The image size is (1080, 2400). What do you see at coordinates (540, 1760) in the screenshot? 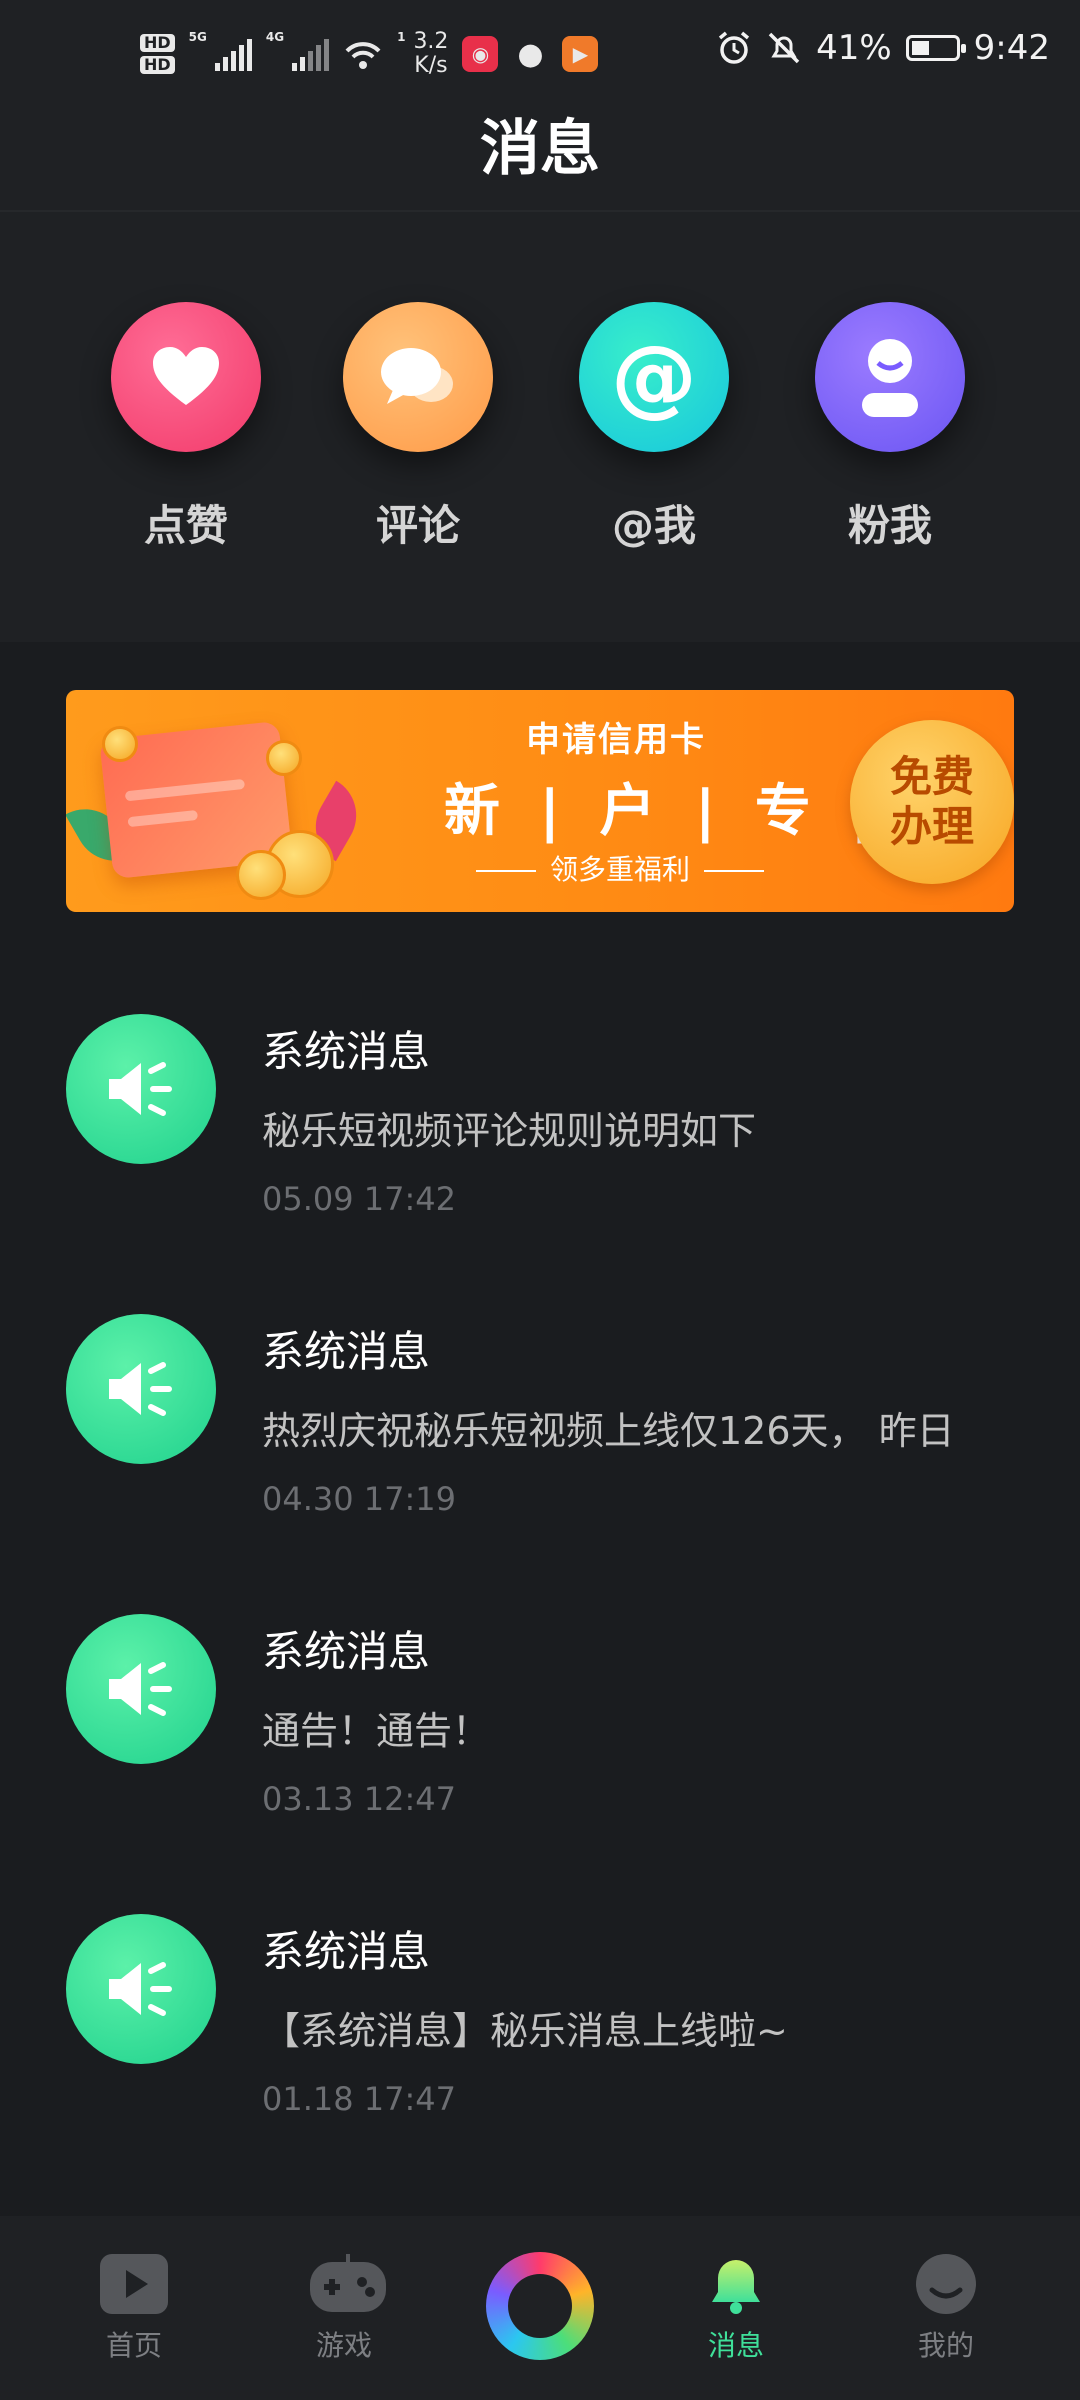
I see `message-item: 系统消息 通告！通告！ 03.13 12:47` at bounding box center [540, 1760].